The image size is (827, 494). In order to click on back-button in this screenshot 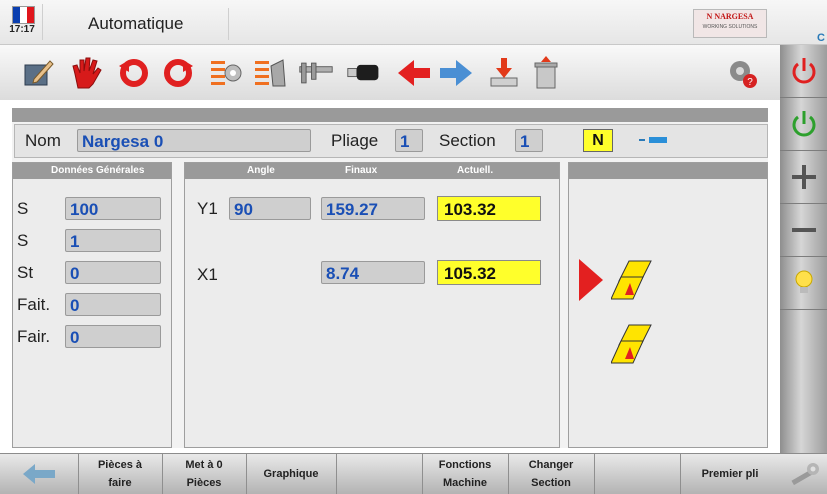, I will do `click(39, 474)`.